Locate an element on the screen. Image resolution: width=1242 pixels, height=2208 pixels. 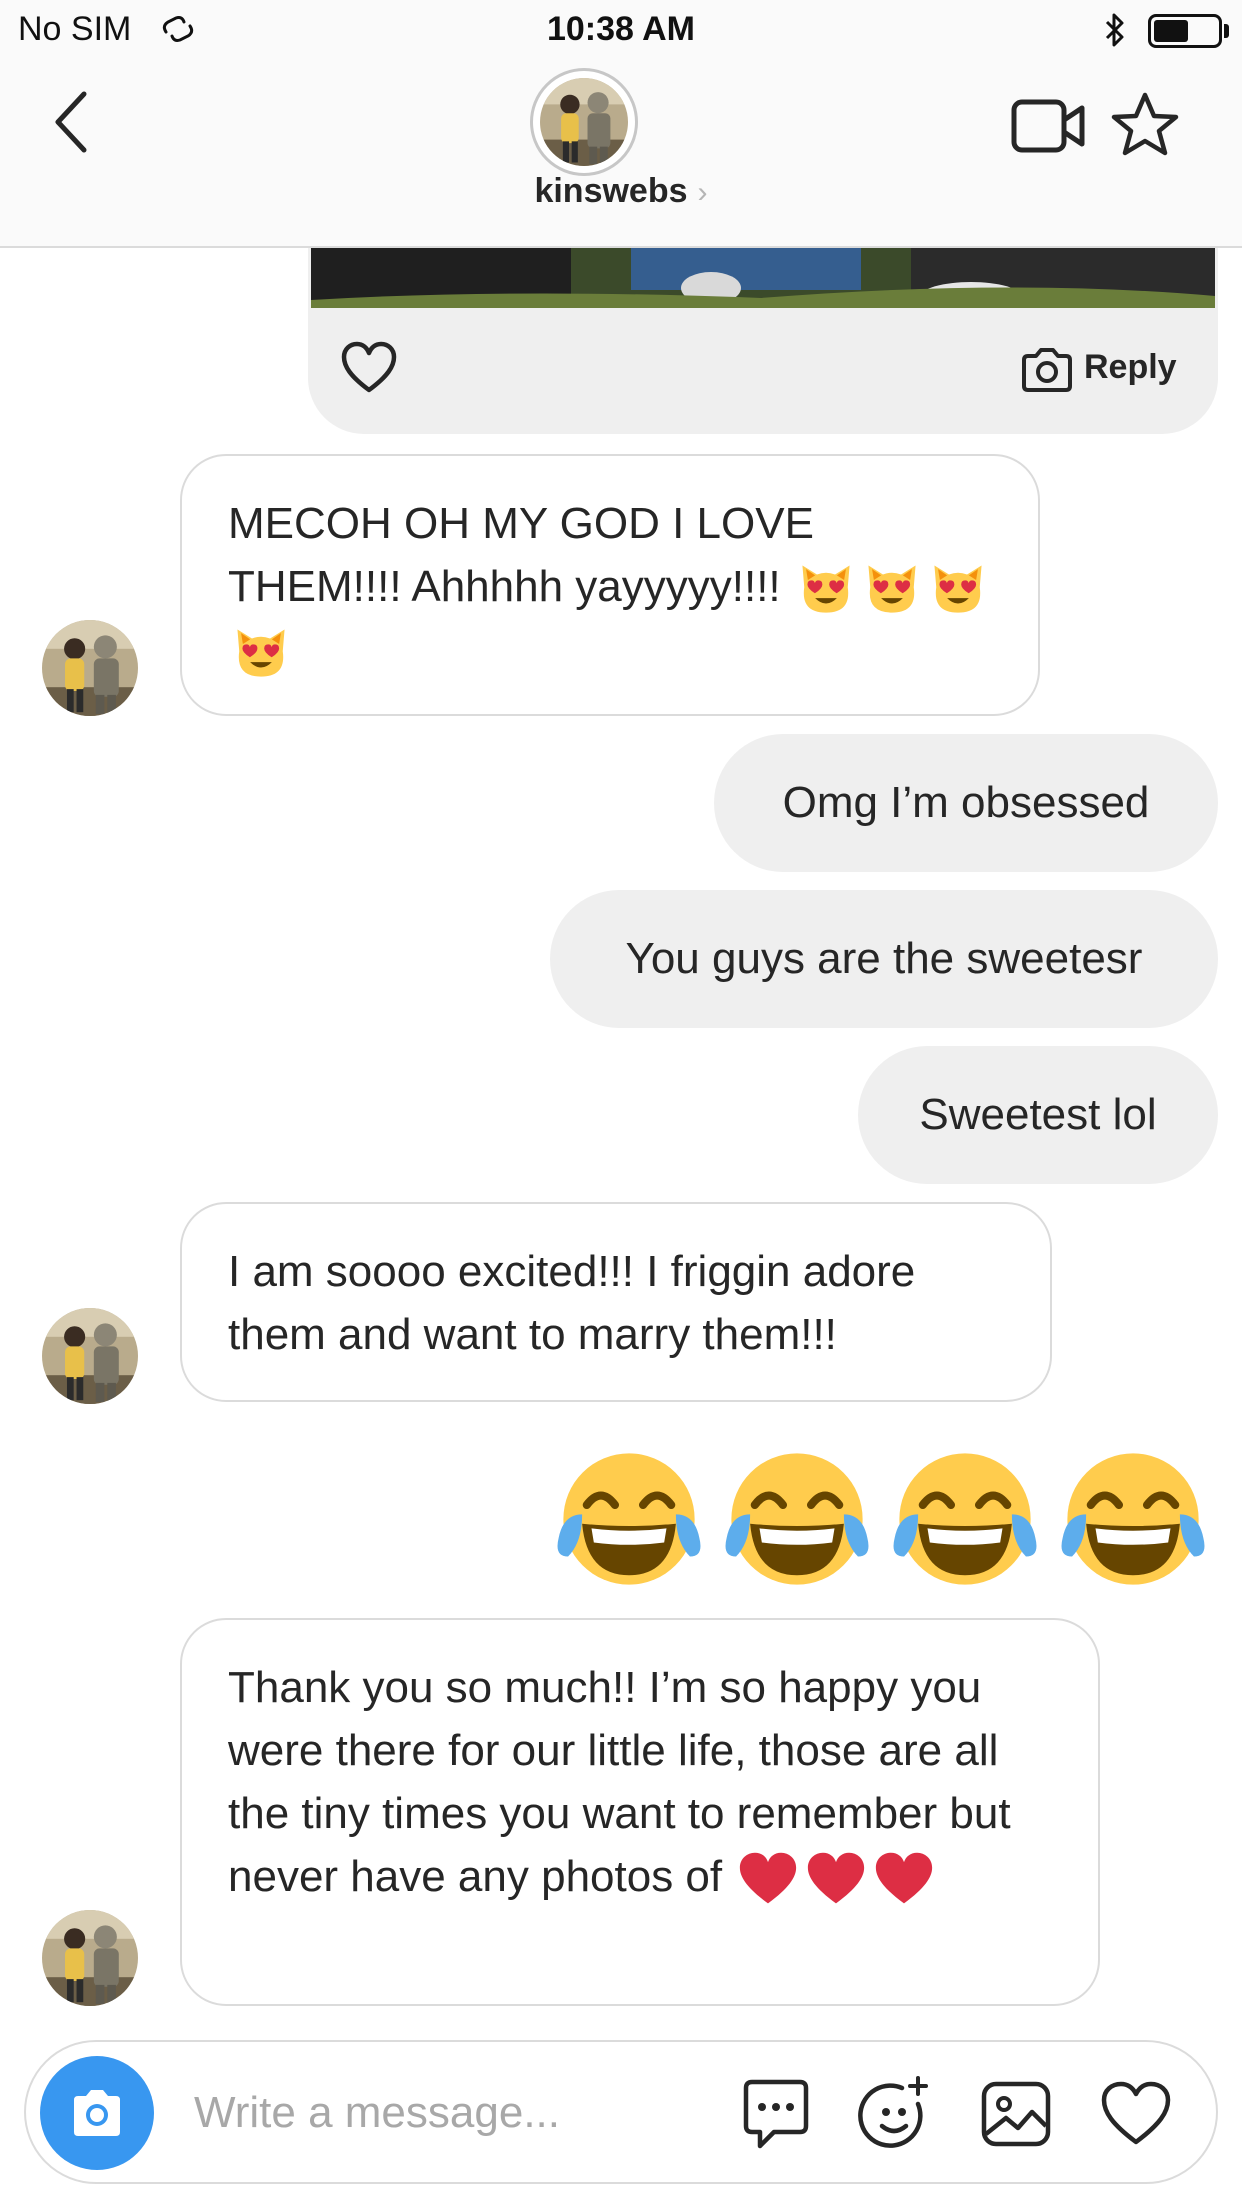
reply-button: Reply is located at coordinates (1130, 367).